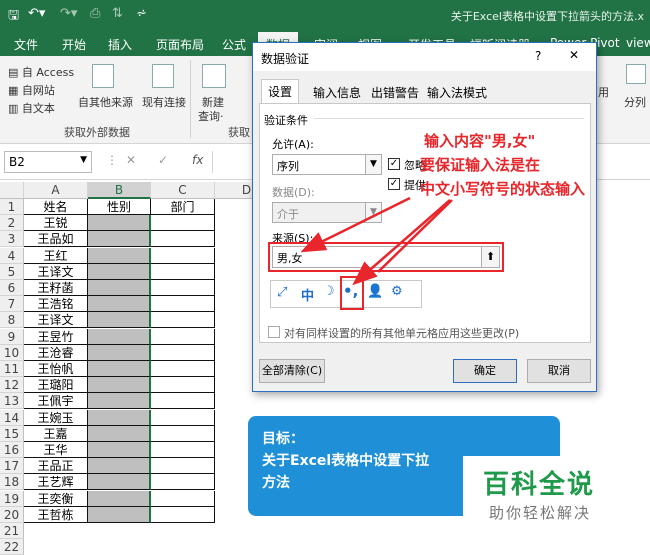  I want to click on arrow-to-source, so click(355, 224).